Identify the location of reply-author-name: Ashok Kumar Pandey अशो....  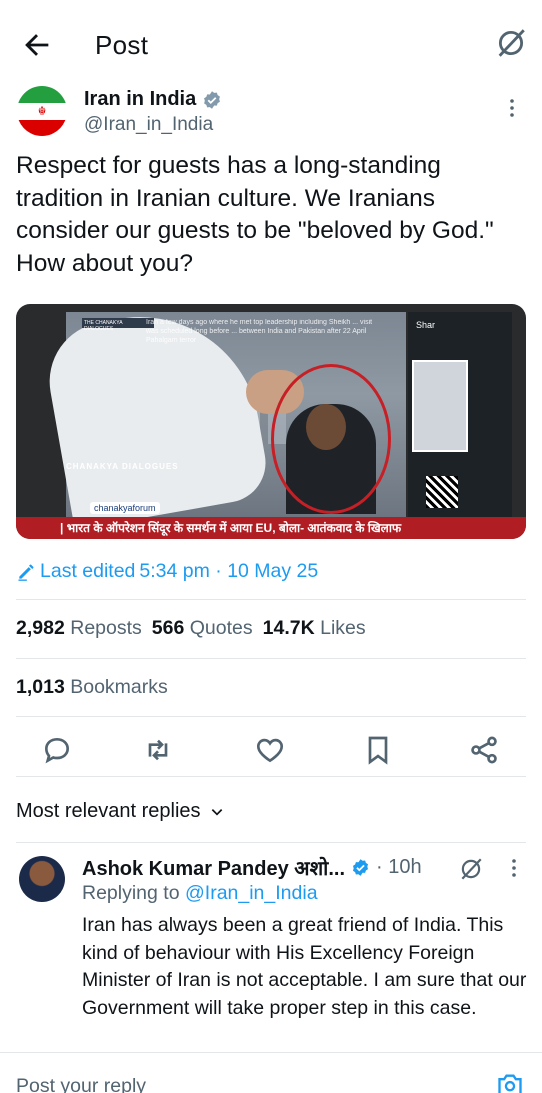
(213, 867).